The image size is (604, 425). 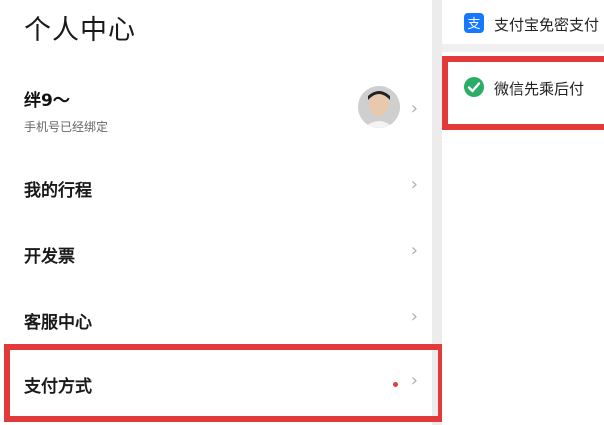 I want to click on menu-item-label: 开发票, so click(x=49, y=257).